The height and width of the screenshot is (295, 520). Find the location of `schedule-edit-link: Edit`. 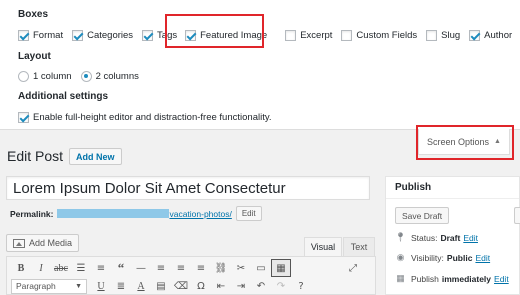

schedule-edit-link: Edit is located at coordinates (501, 279).